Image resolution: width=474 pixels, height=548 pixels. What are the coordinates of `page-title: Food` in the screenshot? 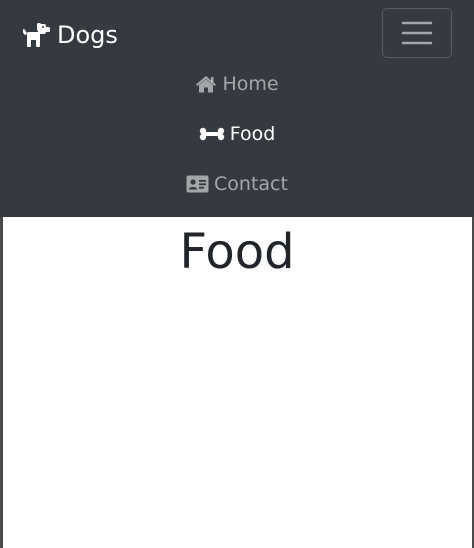 It's located at (237, 252).